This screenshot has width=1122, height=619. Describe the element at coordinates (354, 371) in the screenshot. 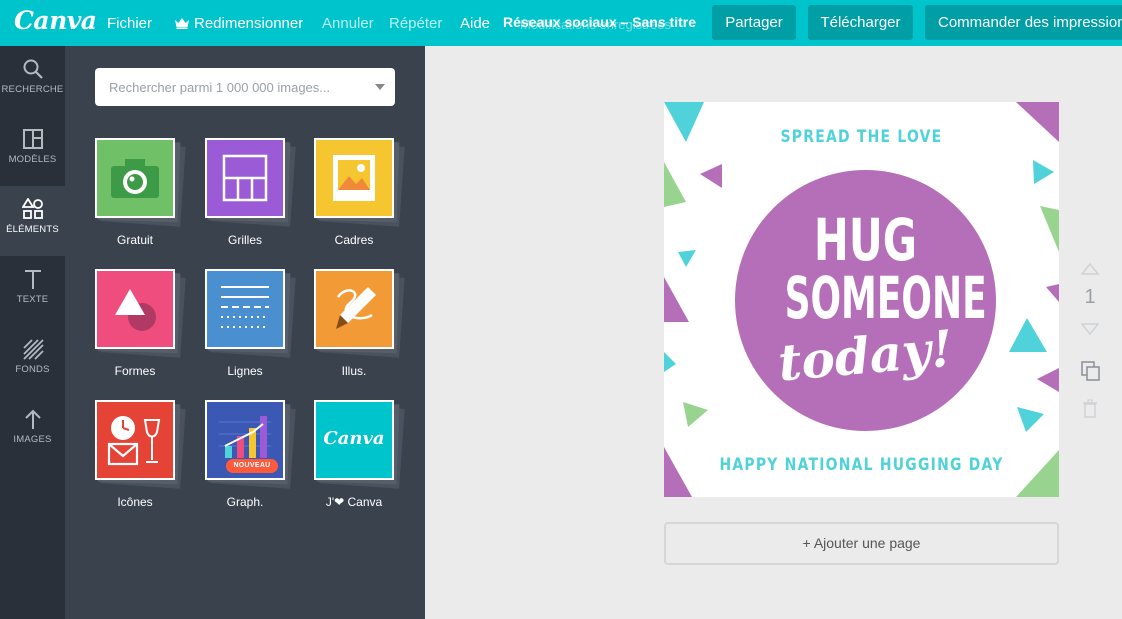

I see `element-label: Illus.` at that location.